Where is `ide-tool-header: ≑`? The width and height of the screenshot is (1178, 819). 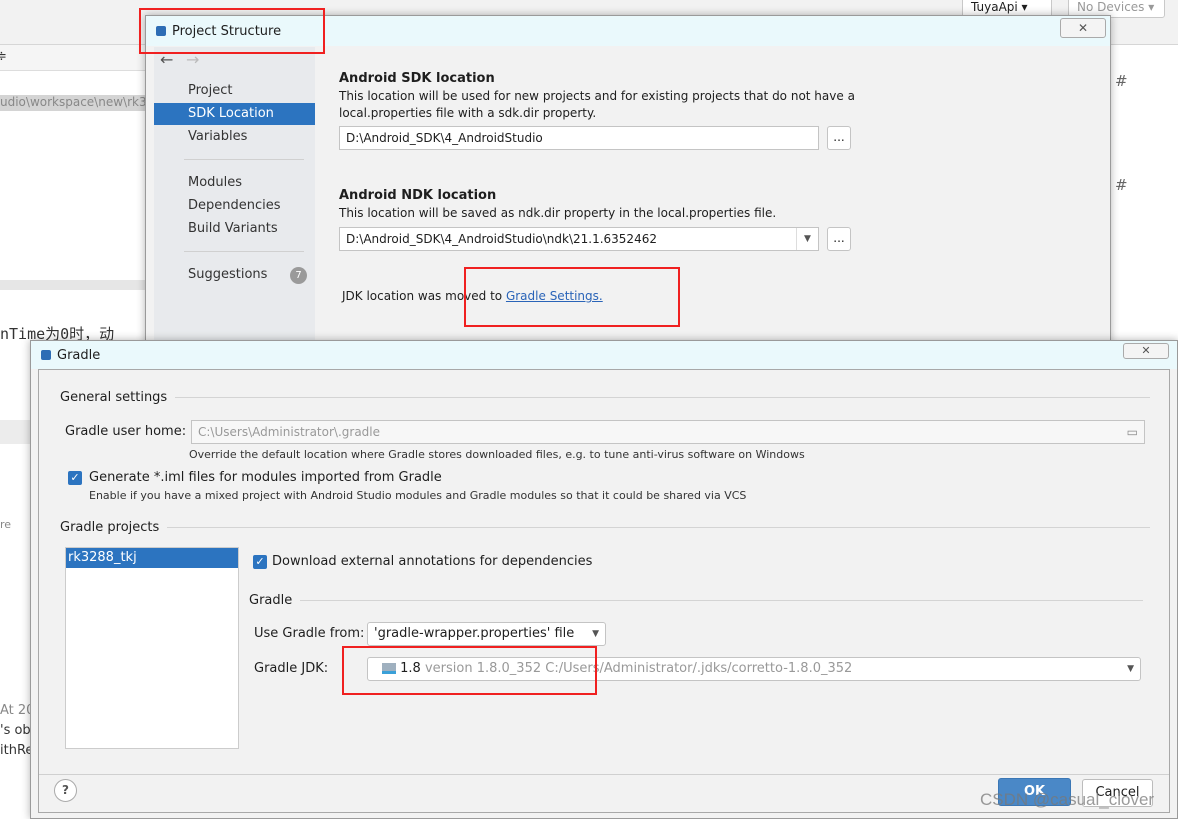 ide-tool-header: ≑ is located at coordinates (75, 58).